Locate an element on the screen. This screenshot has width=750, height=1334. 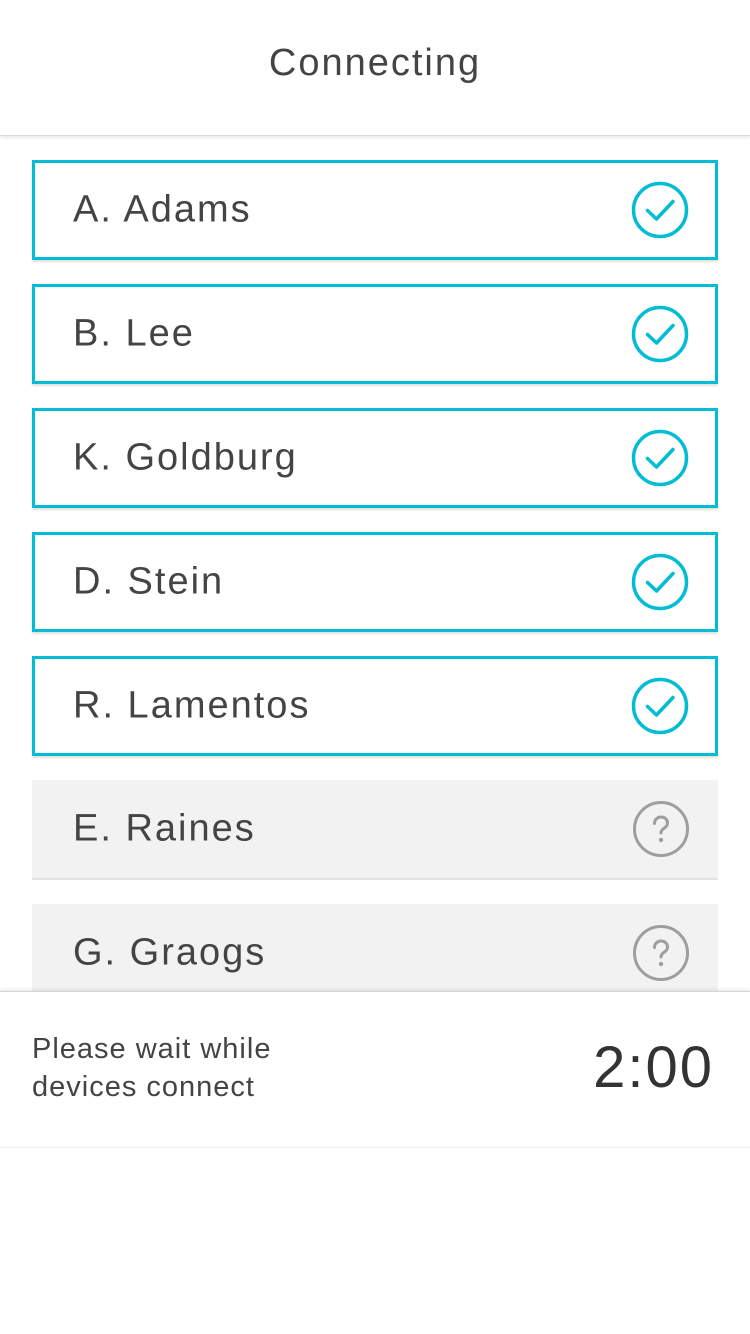
wait-message: Please wait while devices connect is located at coordinates (152, 1068).